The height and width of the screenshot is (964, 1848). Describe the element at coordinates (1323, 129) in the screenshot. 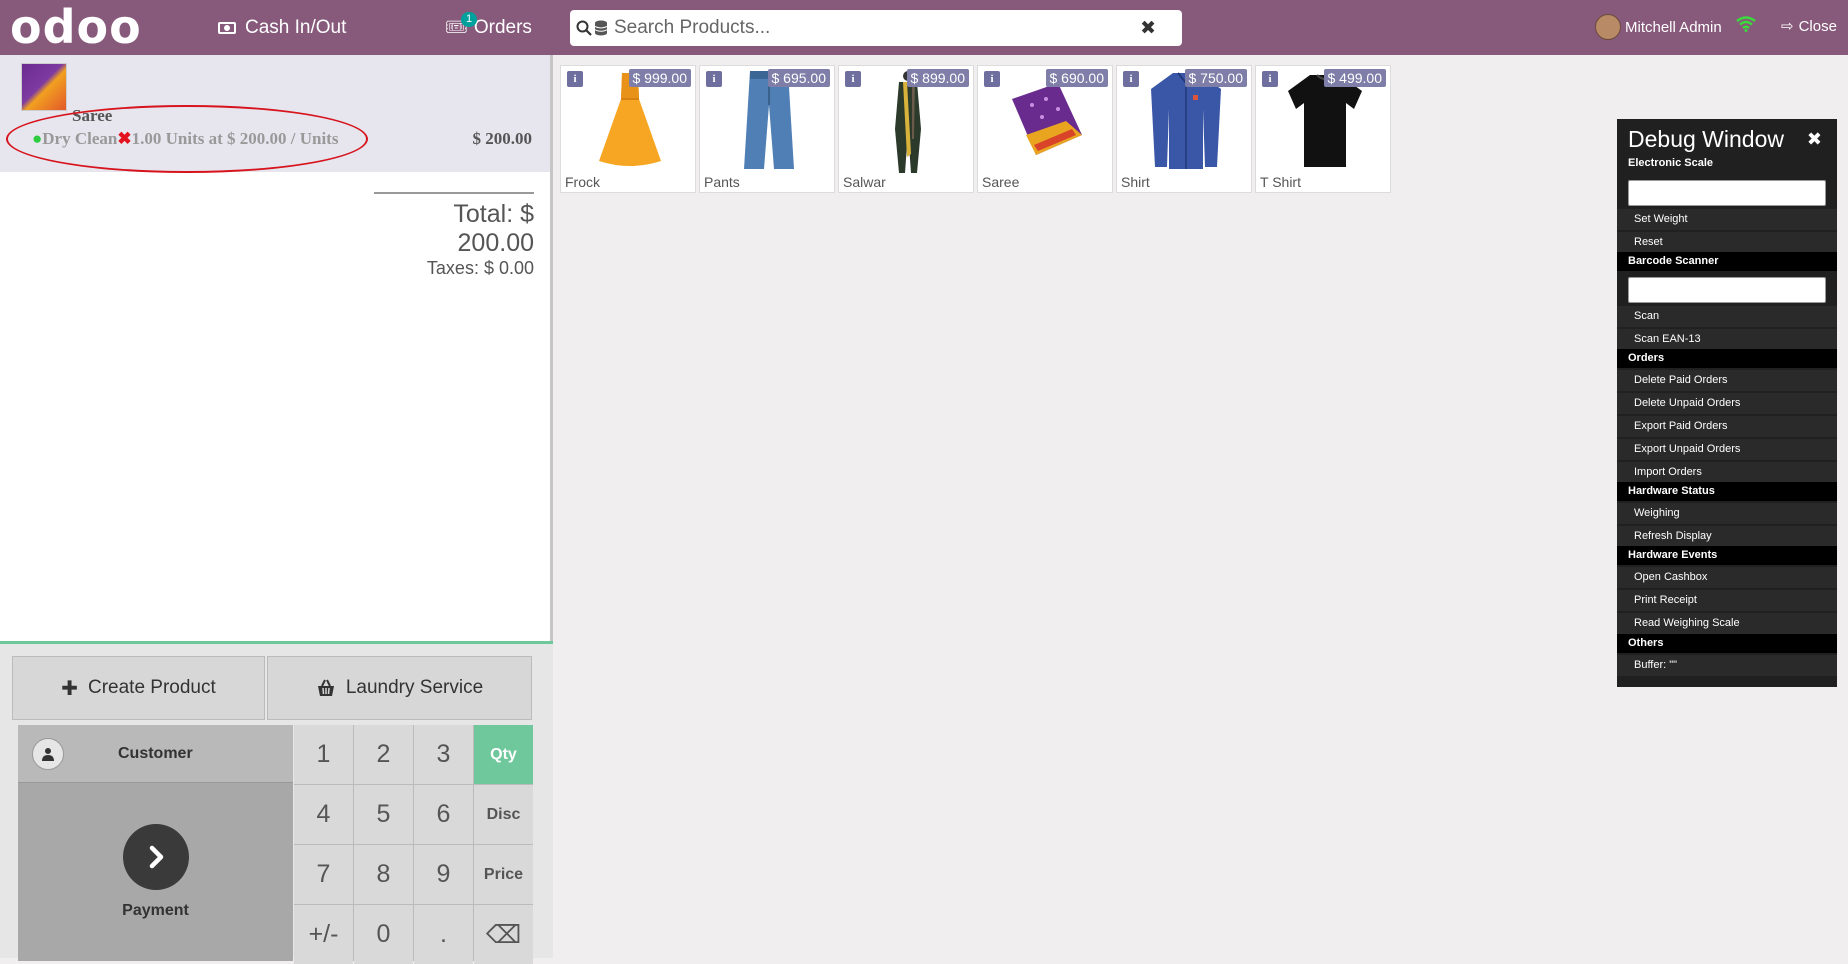

I see `product-card-t-shirt: i $ 499.00 T Shirt` at that location.